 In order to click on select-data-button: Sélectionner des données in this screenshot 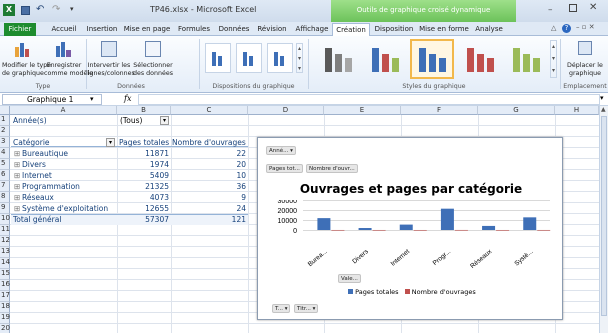, I will do `click(153, 59)`.